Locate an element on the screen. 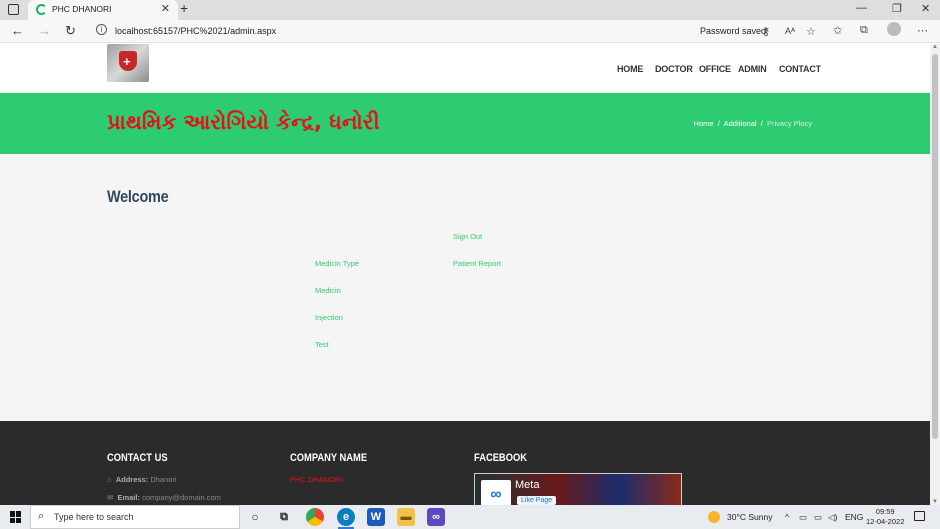 Image resolution: width=940 pixels, height=529 pixels. email-value: company@domain.com is located at coordinates (181, 497).